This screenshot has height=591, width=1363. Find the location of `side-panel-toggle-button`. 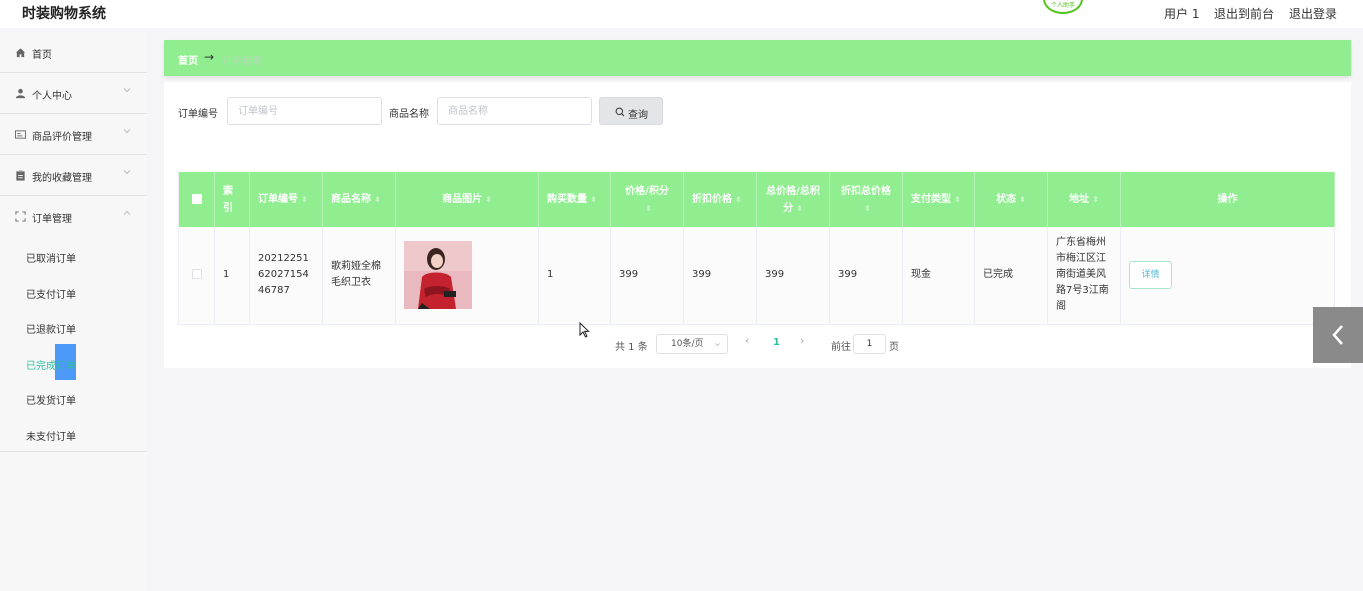

side-panel-toggle-button is located at coordinates (1338, 335).